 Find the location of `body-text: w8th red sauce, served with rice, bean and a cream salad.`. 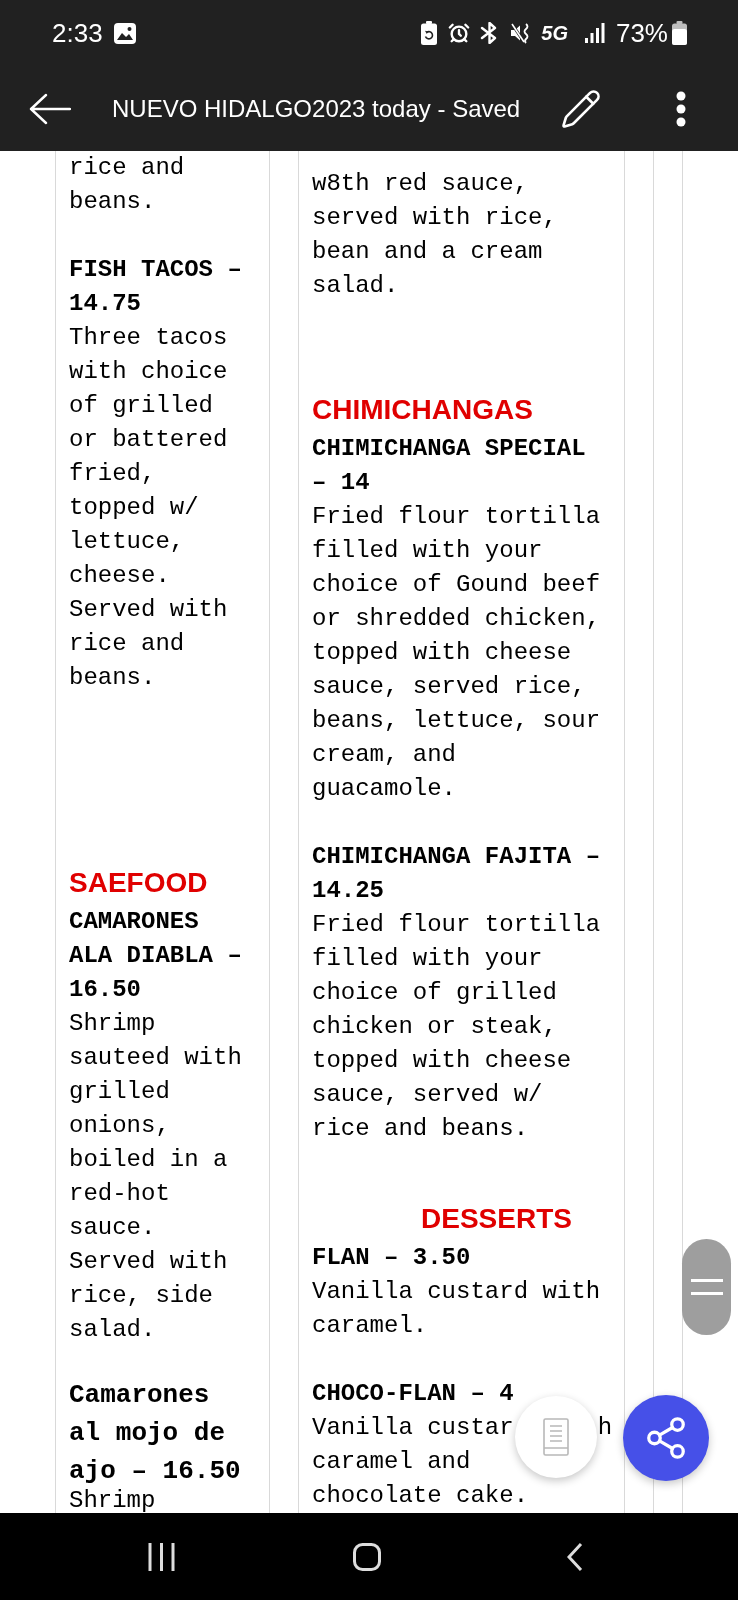

body-text: w8th red sauce, served with rice, bean and a cream salad. is located at coordinates (435, 235).